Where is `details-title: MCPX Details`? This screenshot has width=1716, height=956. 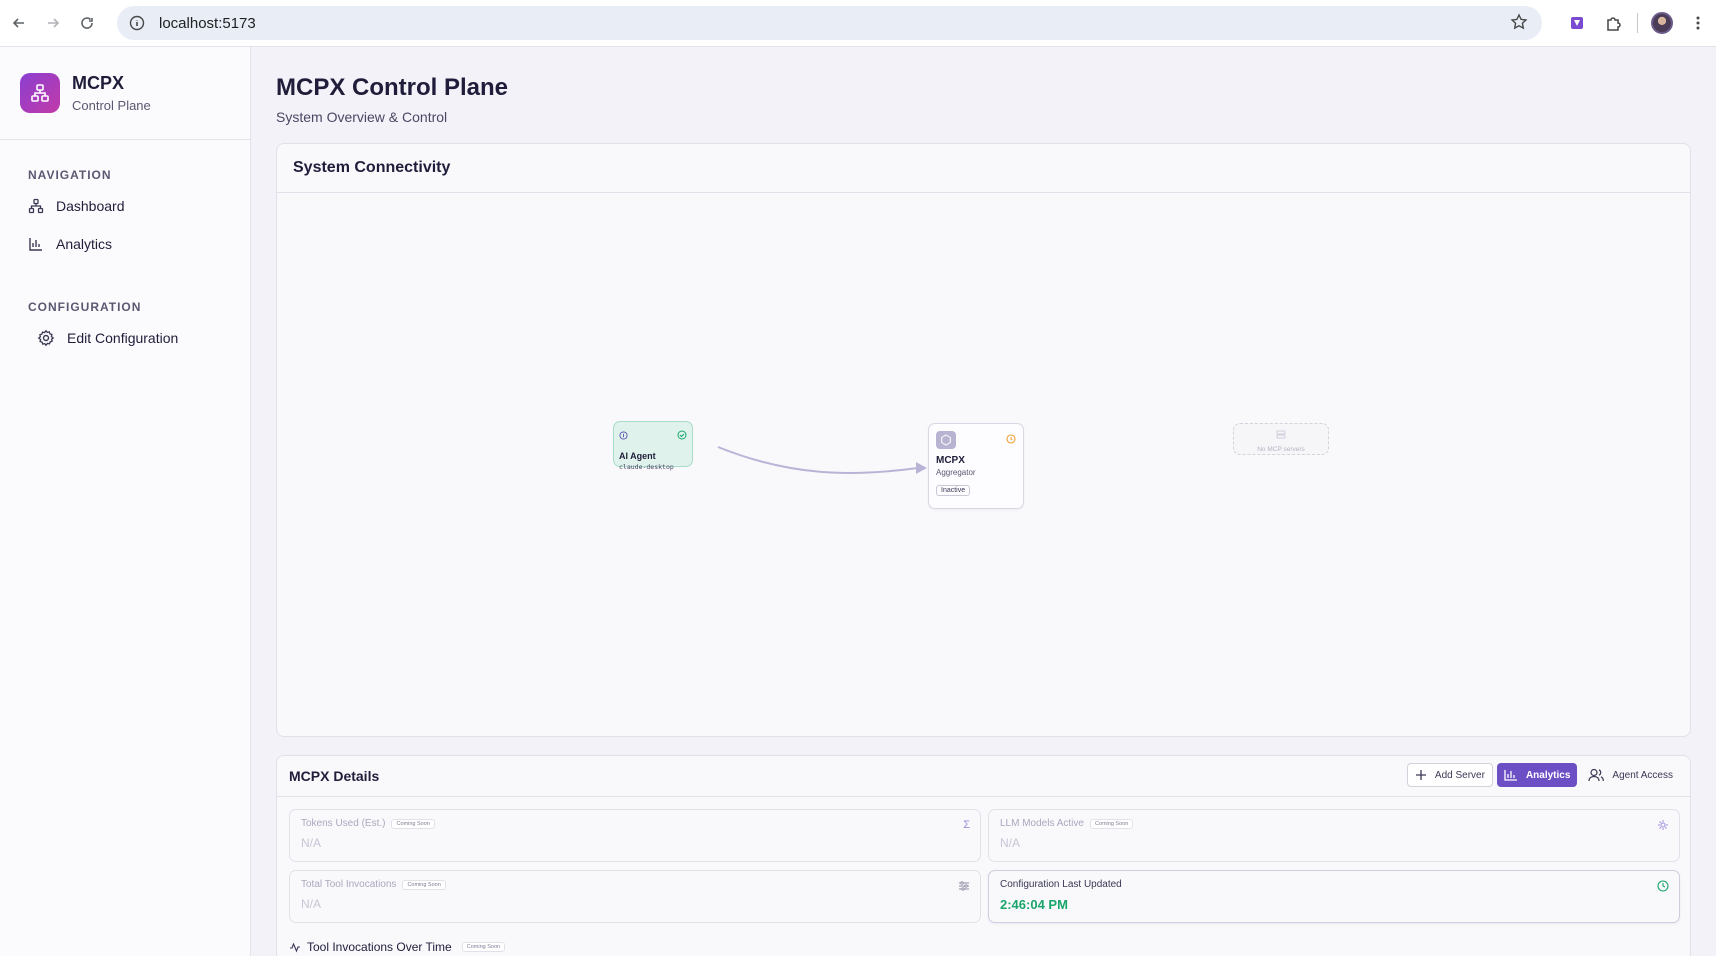
details-title: MCPX Details is located at coordinates (334, 776).